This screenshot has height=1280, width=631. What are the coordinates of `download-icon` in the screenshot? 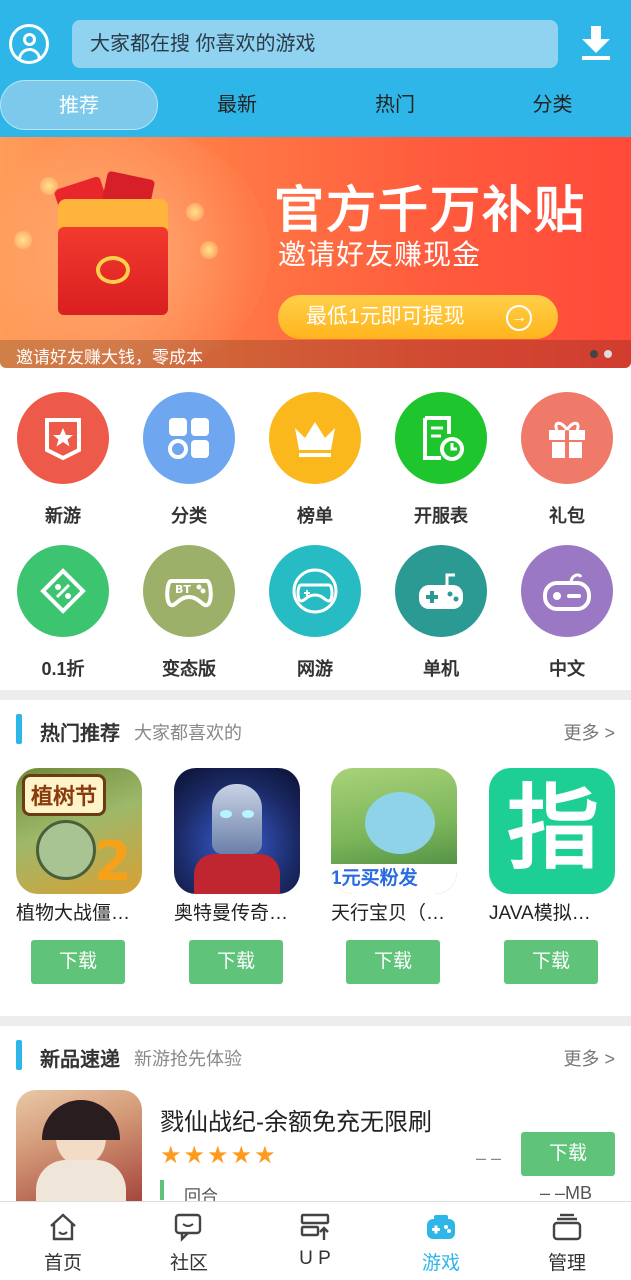 It's located at (596, 44).